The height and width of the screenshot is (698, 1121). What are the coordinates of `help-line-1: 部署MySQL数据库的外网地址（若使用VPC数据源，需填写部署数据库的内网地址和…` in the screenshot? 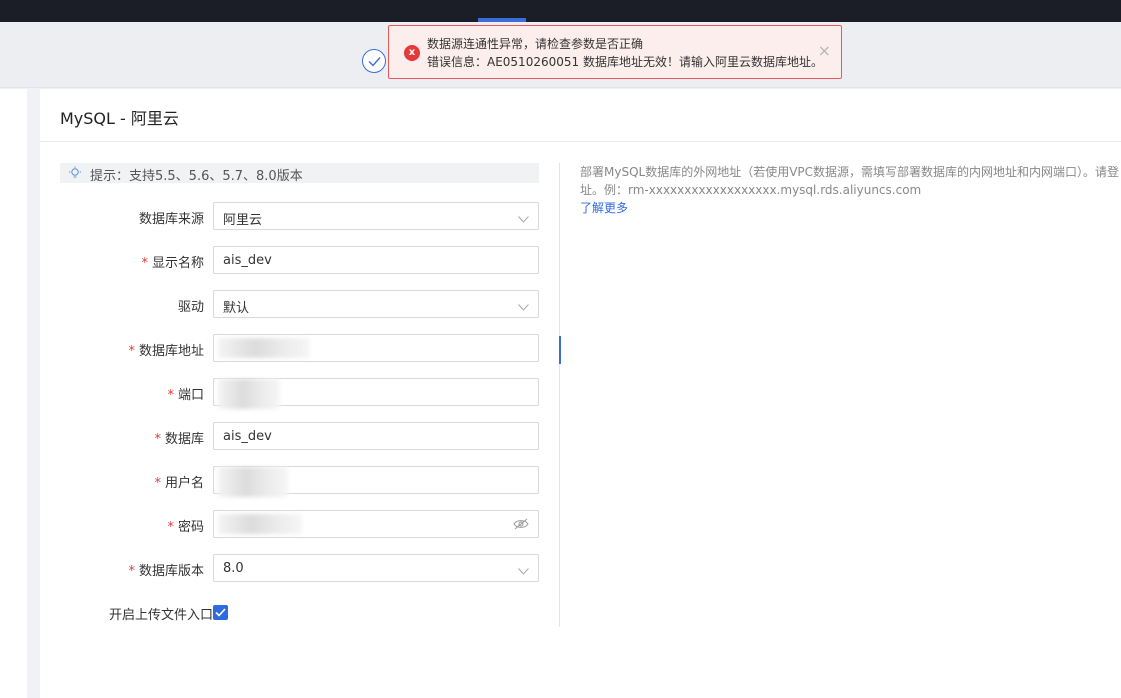 It's located at (850, 172).